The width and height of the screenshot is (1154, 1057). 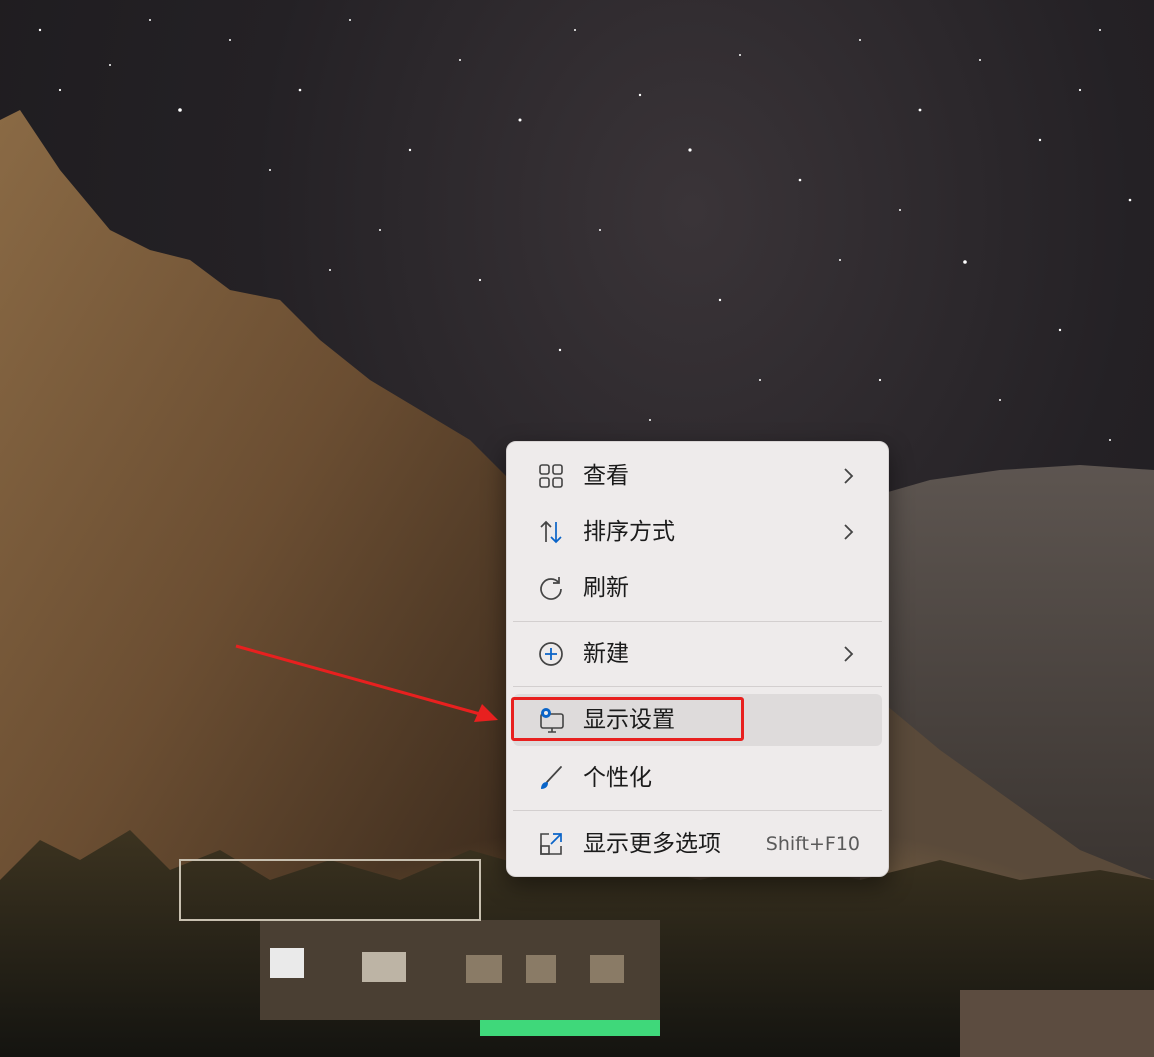 What do you see at coordinates (551, 777) in the screenshot?
I see `brush-icon` at bounding box center [551, 777].